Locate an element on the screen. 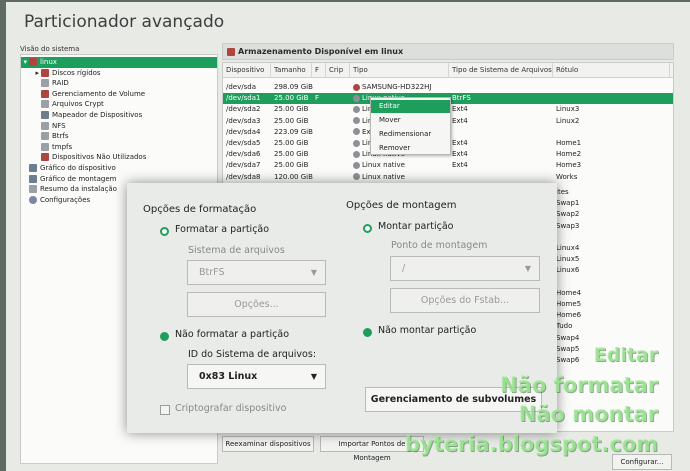 This screenshot has height=471, width=690. fs-id-label: ID do Sistema de arquivos: is located at coordinates (252, 354).